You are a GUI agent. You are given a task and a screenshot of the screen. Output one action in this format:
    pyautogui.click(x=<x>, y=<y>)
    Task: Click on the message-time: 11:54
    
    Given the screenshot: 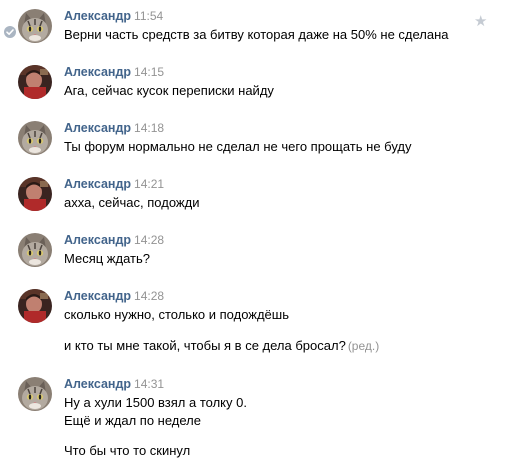 What is the action you would take?
    pyautogui.click(x=148, y=16)
    